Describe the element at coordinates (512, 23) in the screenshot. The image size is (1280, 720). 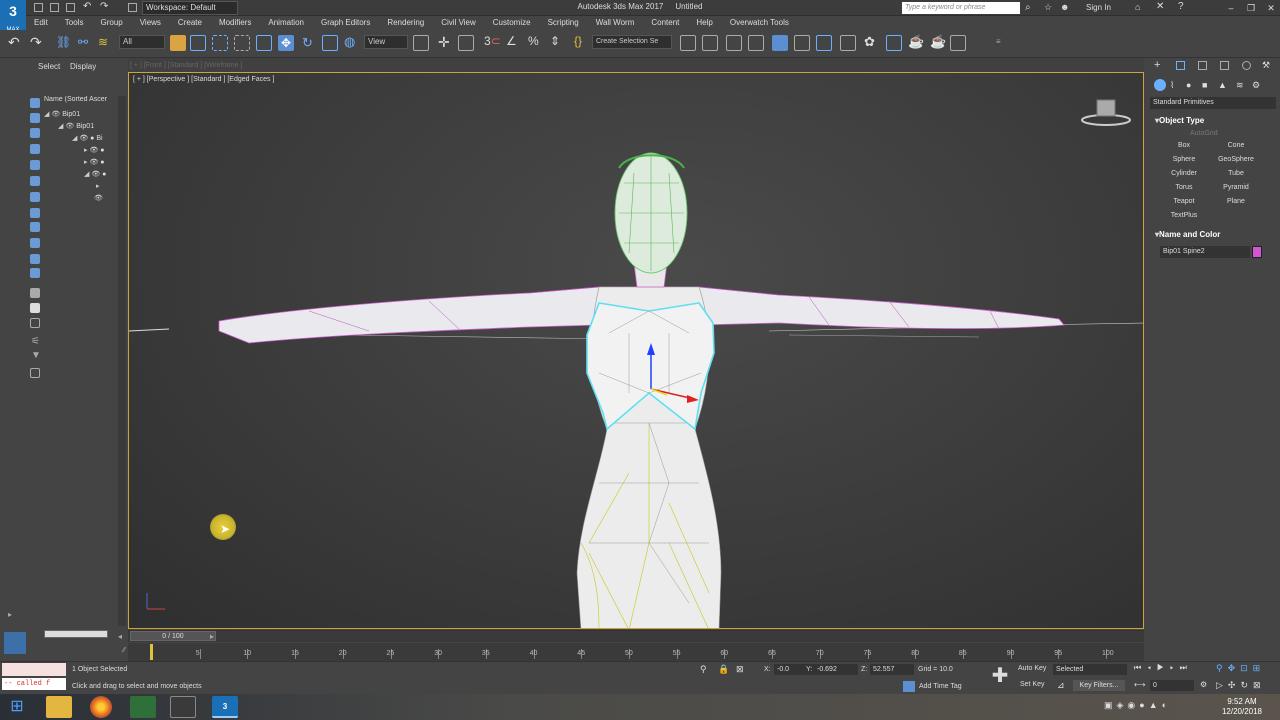
I see `menu-customize: Customize` at that location.